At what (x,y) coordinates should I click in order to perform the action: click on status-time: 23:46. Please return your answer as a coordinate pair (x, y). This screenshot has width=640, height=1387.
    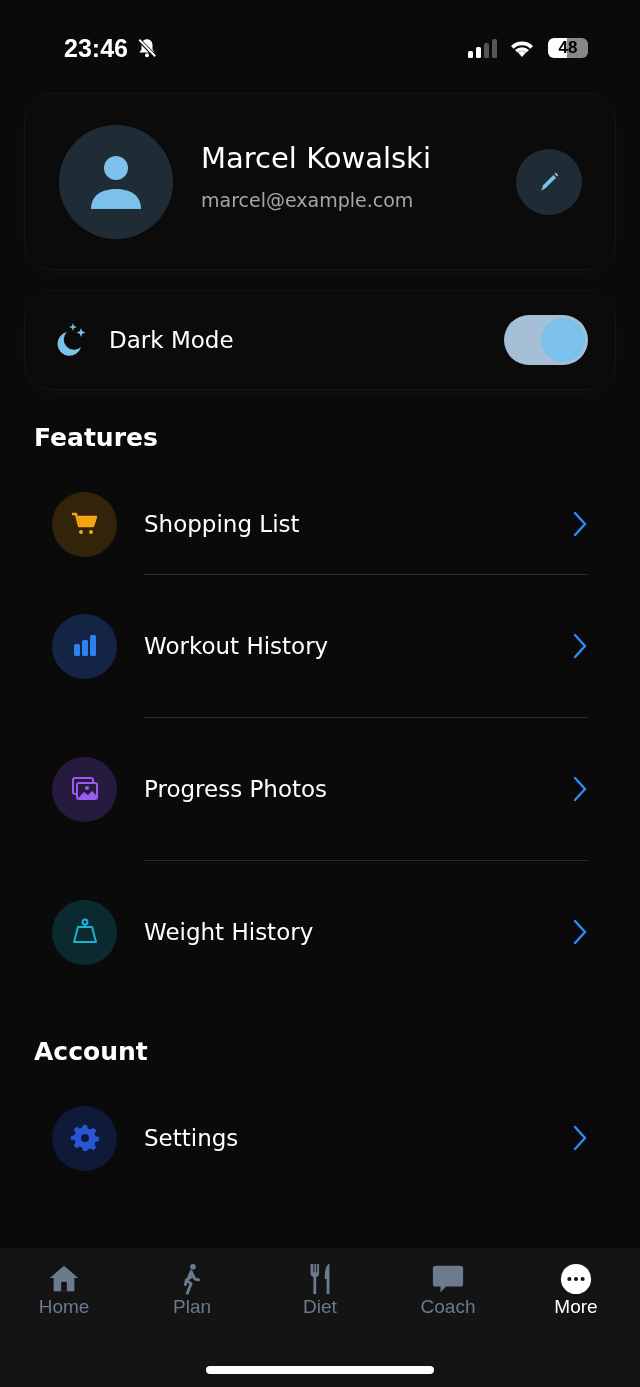
    Looking at the image, I should click on (96, 48).